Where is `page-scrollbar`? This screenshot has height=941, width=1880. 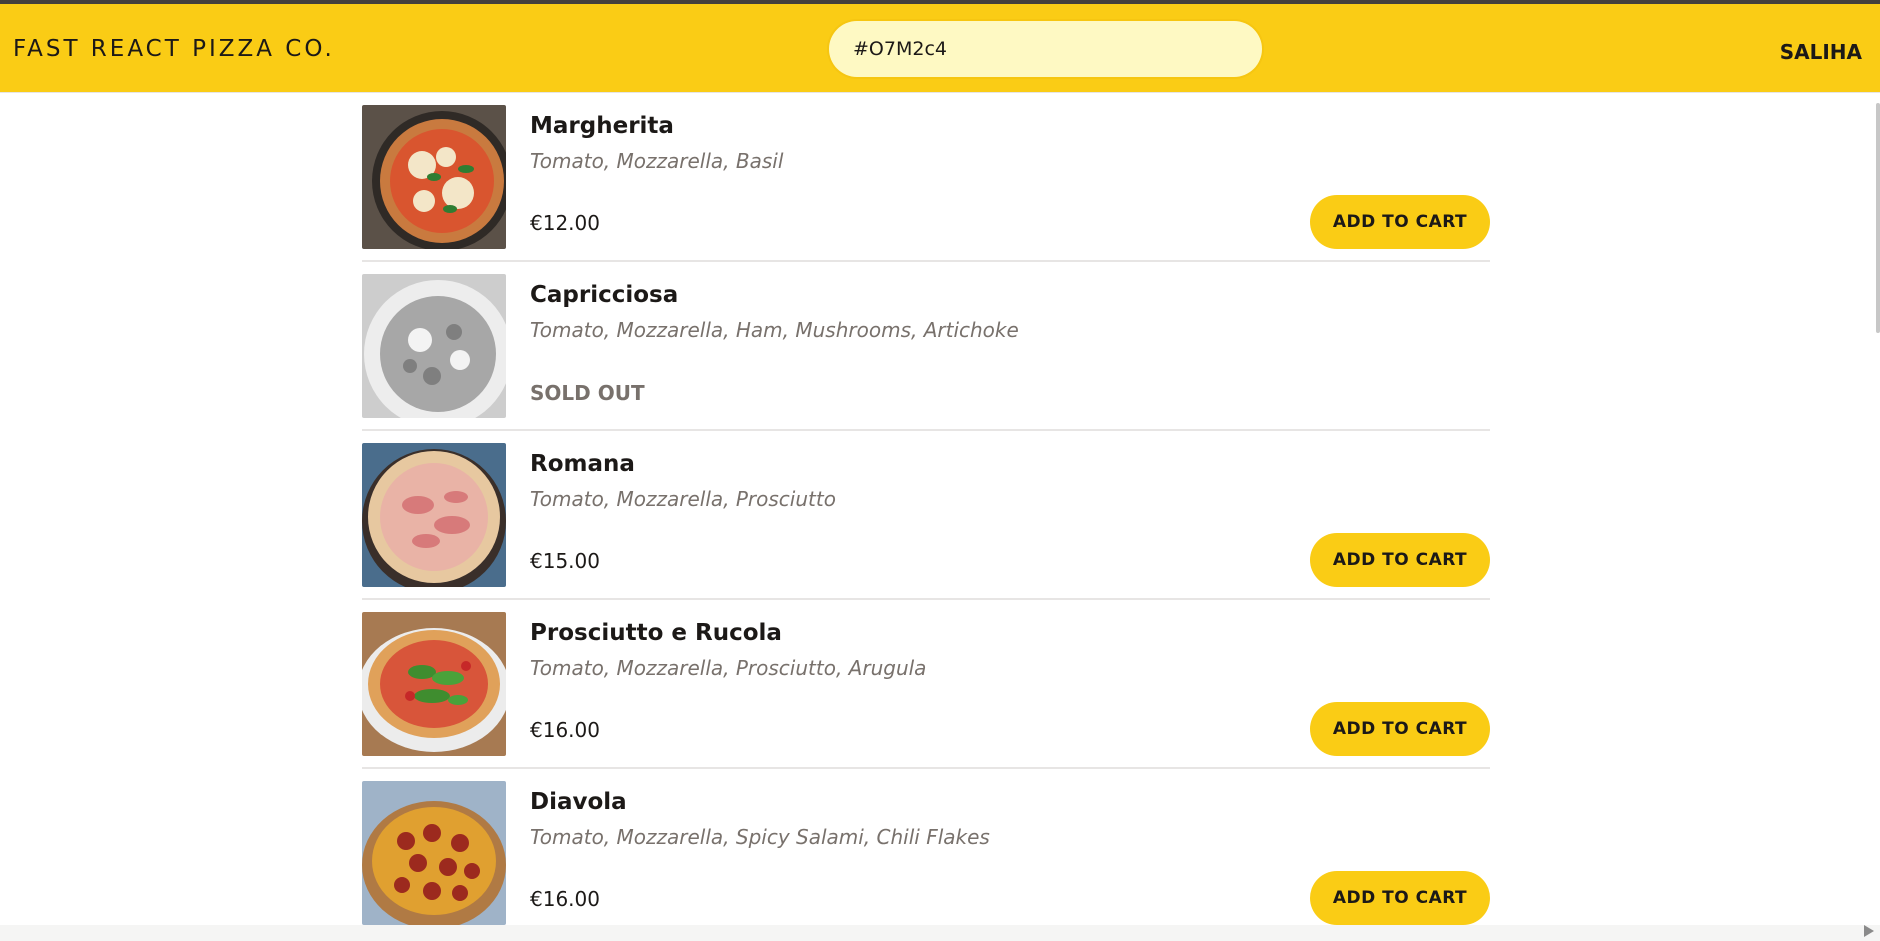
page-scrollbar is located at coordinates (1877, 509).